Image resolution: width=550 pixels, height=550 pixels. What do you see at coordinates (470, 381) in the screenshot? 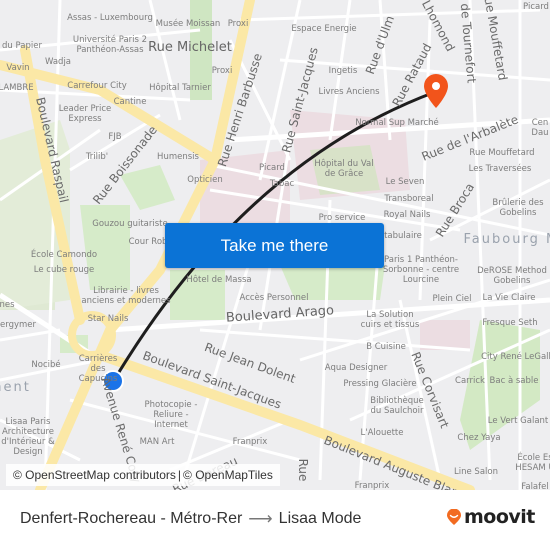
I see `poi-label: Carrick` at bounding box center [470, 381].